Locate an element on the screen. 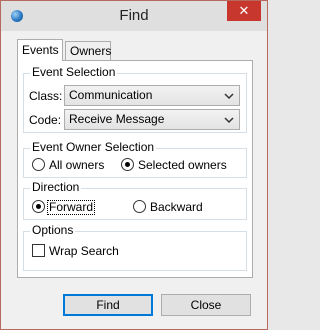 The width and height of the screenshot is (320, 330). wrap-search-label: Wrap Search is located at coordinates (84, 251).